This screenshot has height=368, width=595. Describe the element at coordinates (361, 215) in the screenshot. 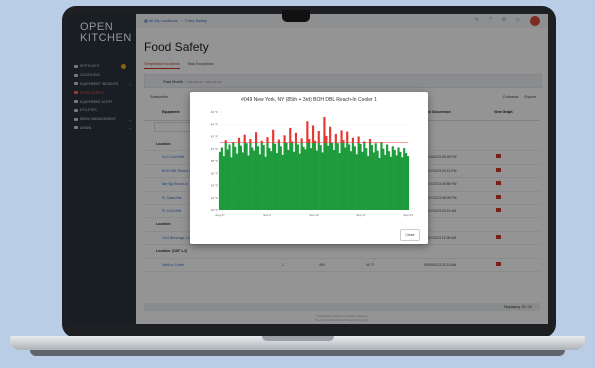

I see `x-tick-label: Sep 17` at that location.